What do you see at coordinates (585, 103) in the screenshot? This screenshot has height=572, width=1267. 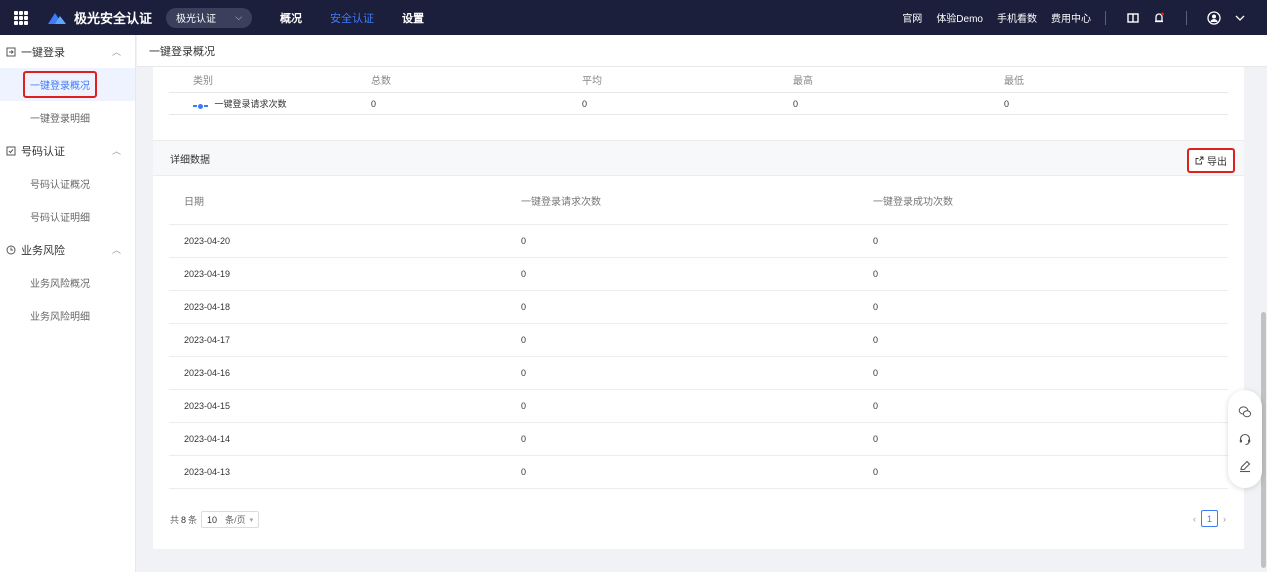 I see `summary-avg: 0` at bounding box center [585, 103].